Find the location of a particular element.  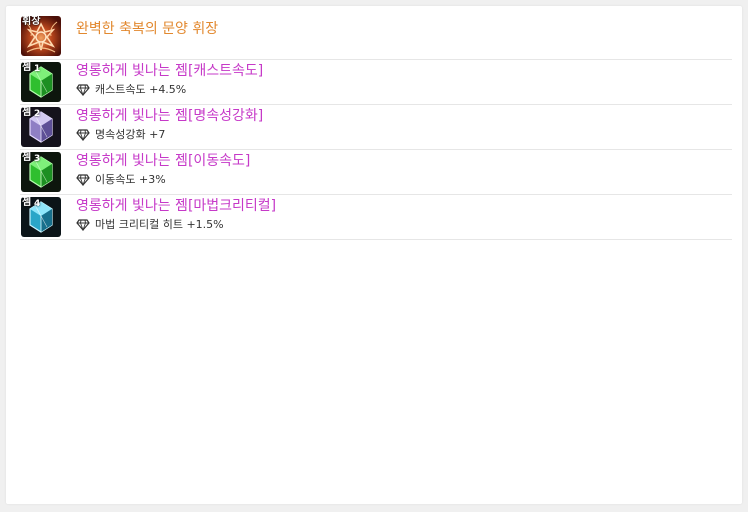

gem-purple-icon: 젬 2 is located at coordinates (41, 127).